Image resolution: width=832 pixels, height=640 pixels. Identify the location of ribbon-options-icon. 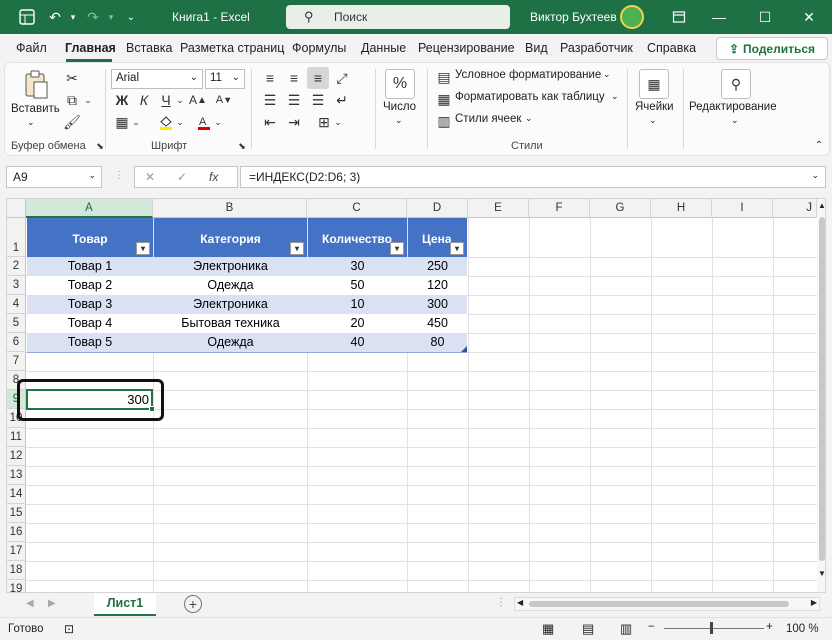
(679, 17).